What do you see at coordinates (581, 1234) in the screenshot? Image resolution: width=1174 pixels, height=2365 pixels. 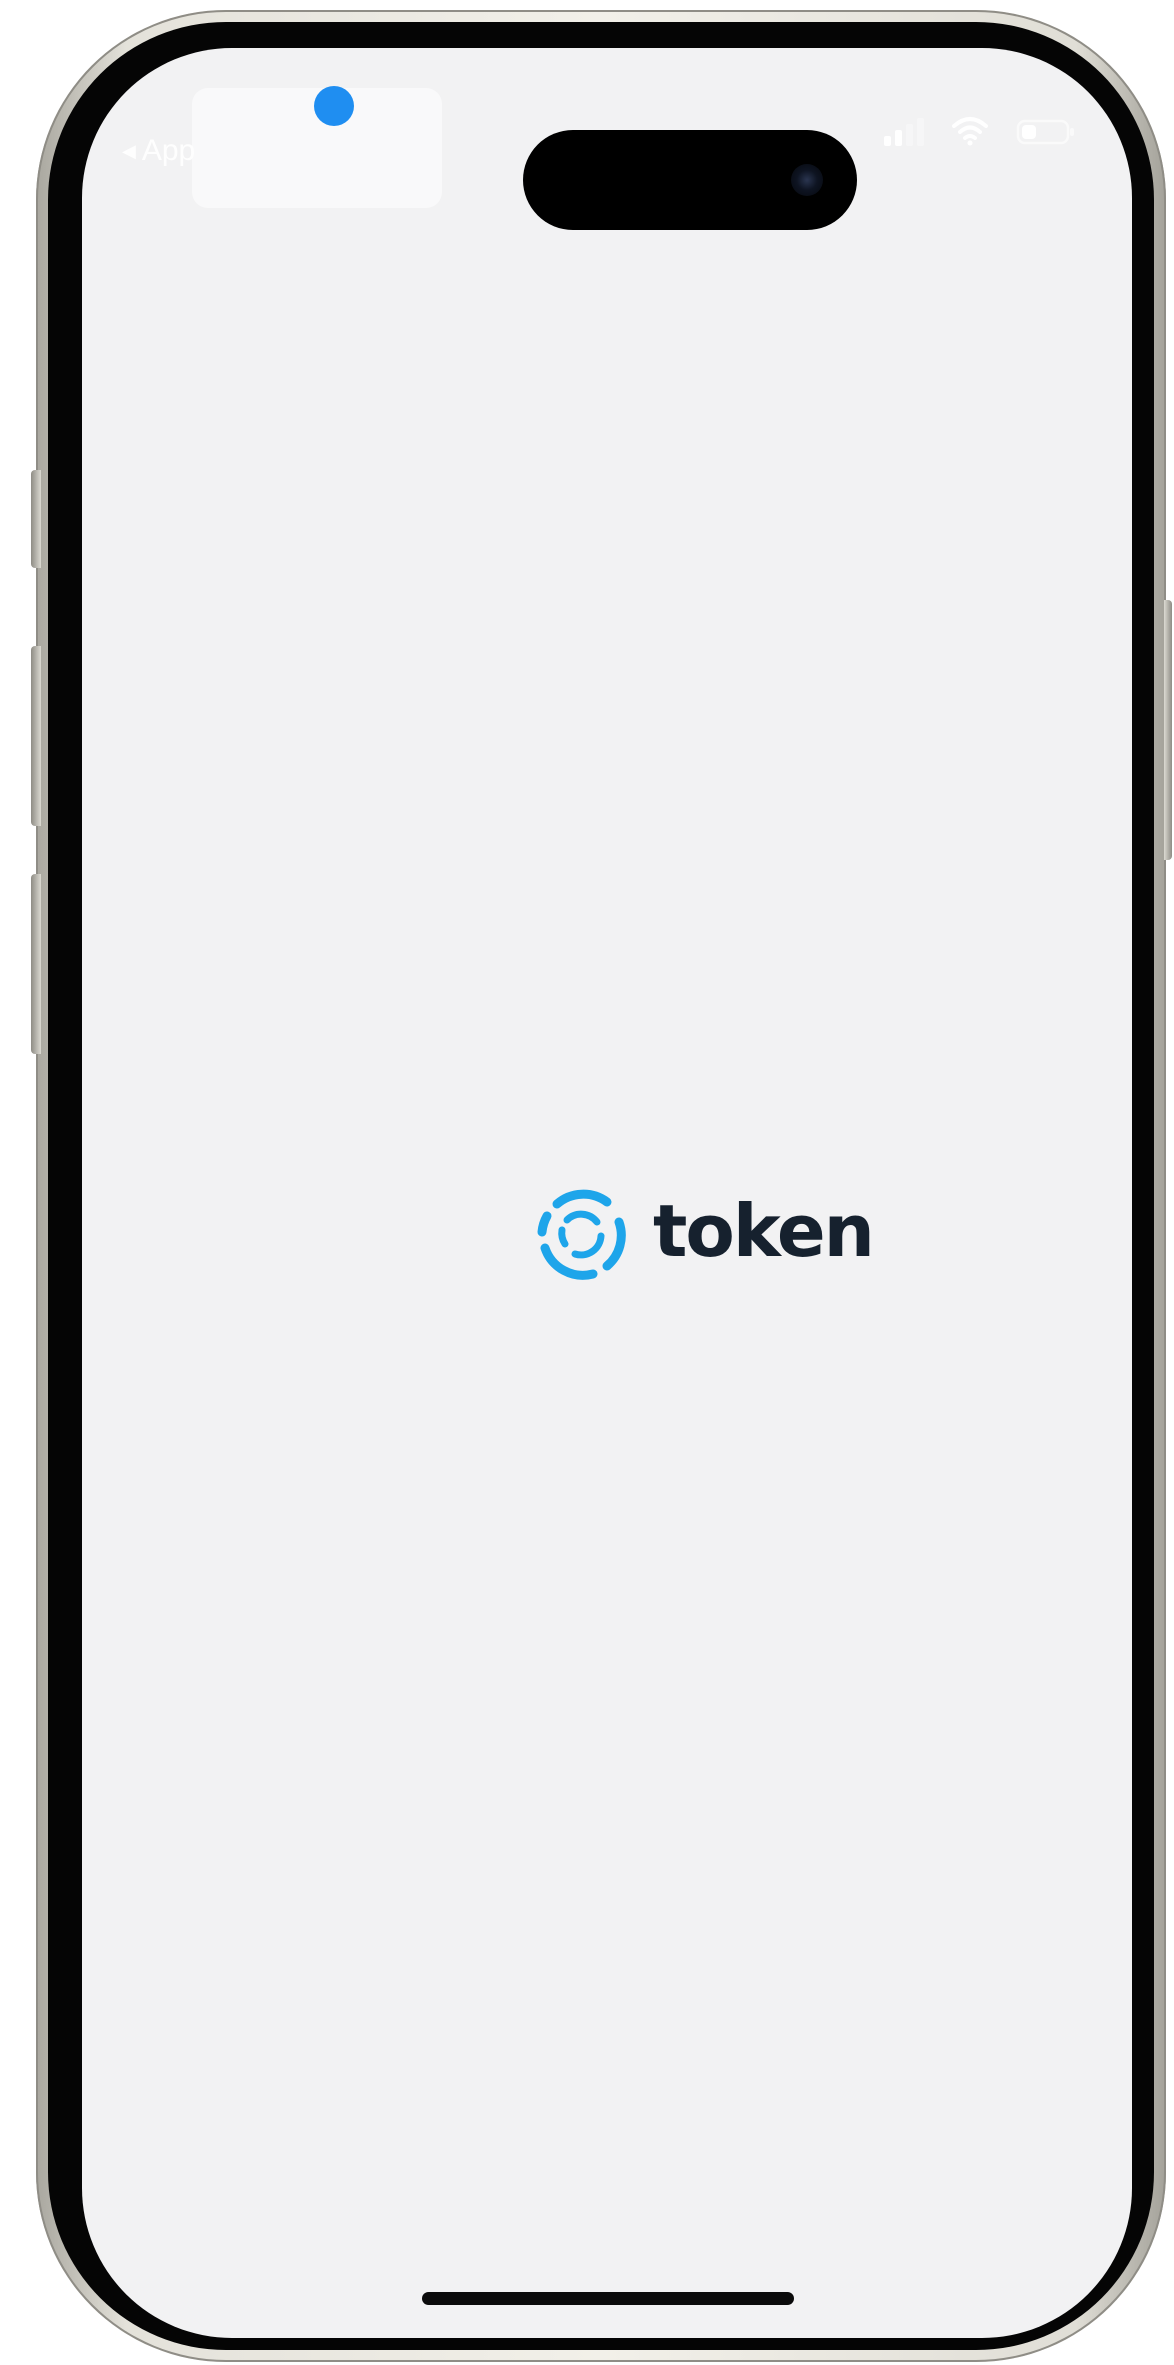 I see `token-logo-icon` at bounding box center [581, 1234].